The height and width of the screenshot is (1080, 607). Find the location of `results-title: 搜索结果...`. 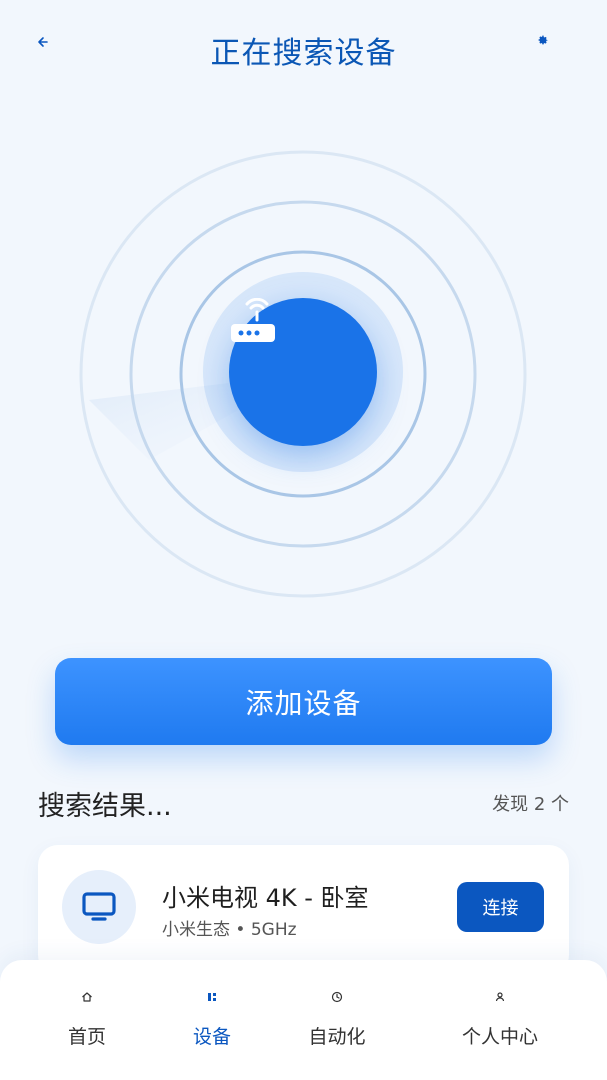

results-title: 搜索结果... is located at coordinates (105, 806).